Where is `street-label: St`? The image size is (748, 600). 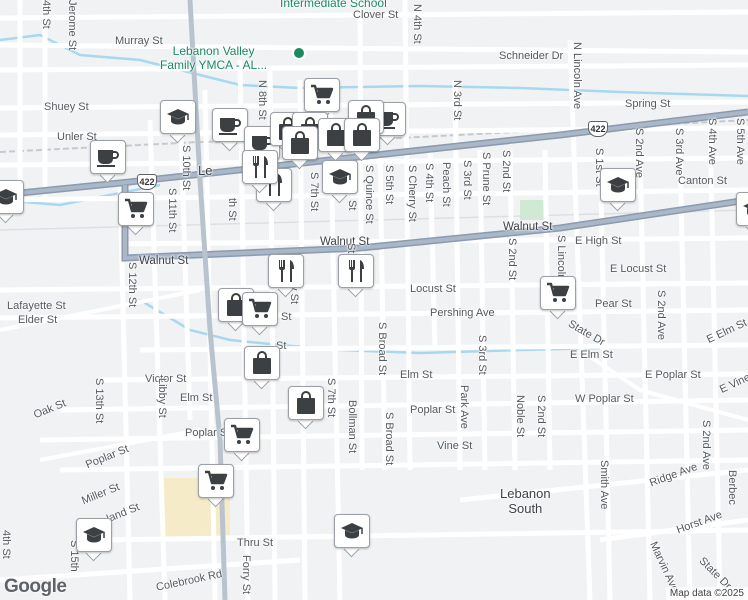
street-label: St is located at coordinates (351, 248).